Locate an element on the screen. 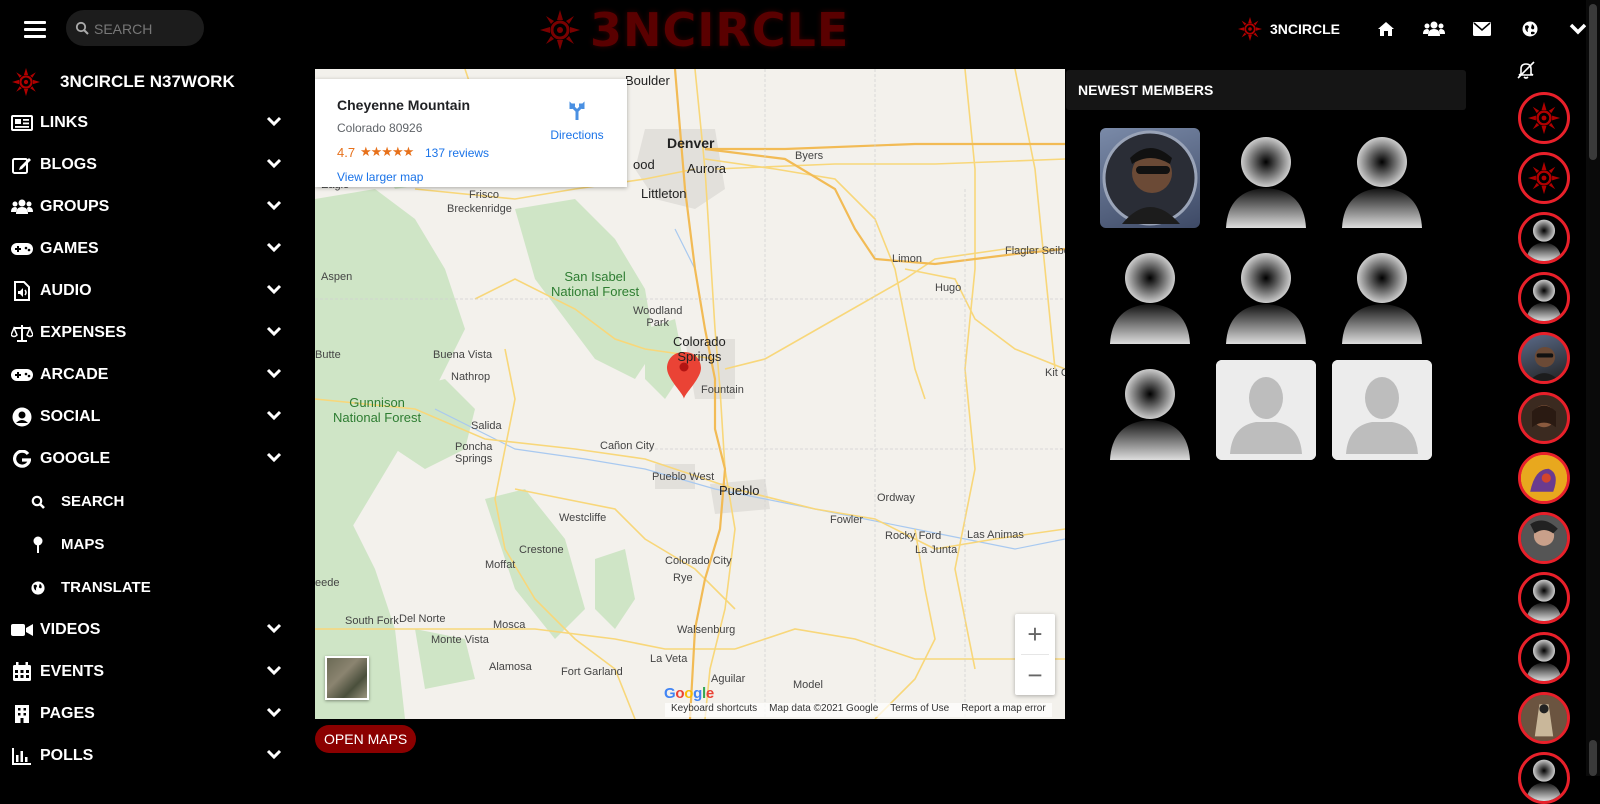  sidebar-item-pages: PAGES is located at coordinates (150, 714).